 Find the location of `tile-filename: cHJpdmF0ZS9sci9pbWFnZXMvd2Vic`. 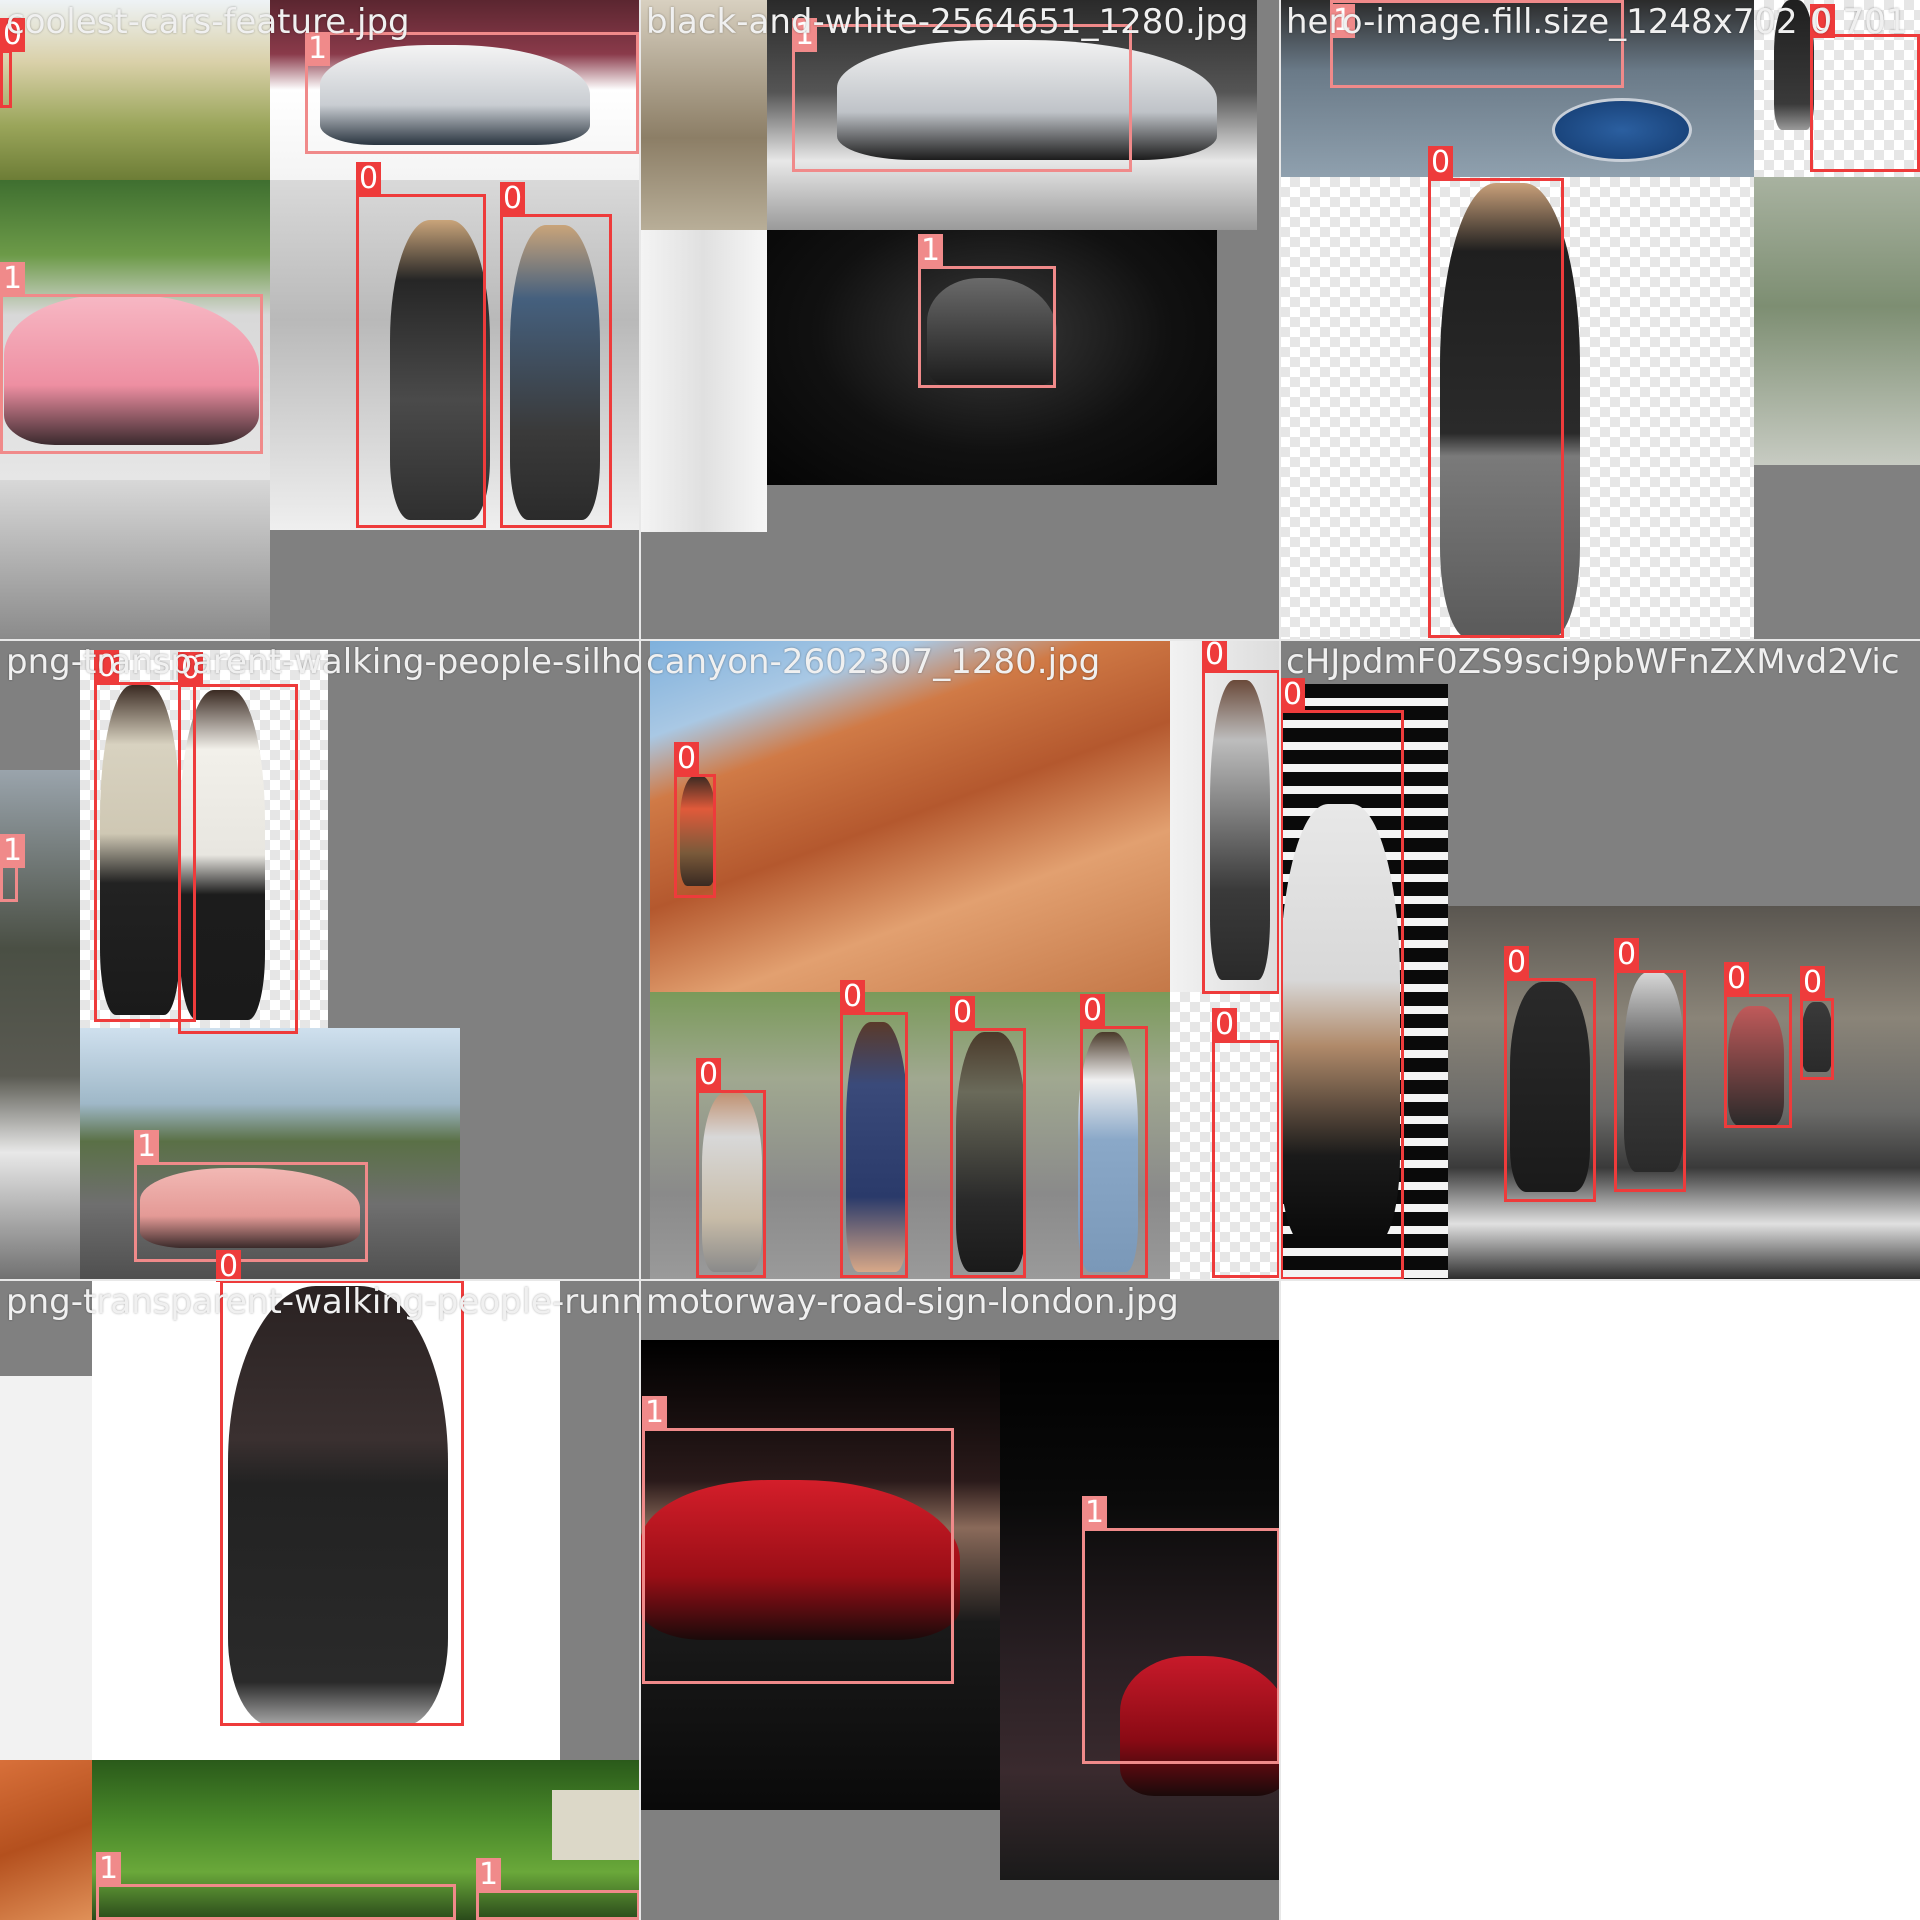

tile-filename: cHJpdmF0ZS9sci9pbWFnZXMvd2Vic is located at coordinates (1593, 662).